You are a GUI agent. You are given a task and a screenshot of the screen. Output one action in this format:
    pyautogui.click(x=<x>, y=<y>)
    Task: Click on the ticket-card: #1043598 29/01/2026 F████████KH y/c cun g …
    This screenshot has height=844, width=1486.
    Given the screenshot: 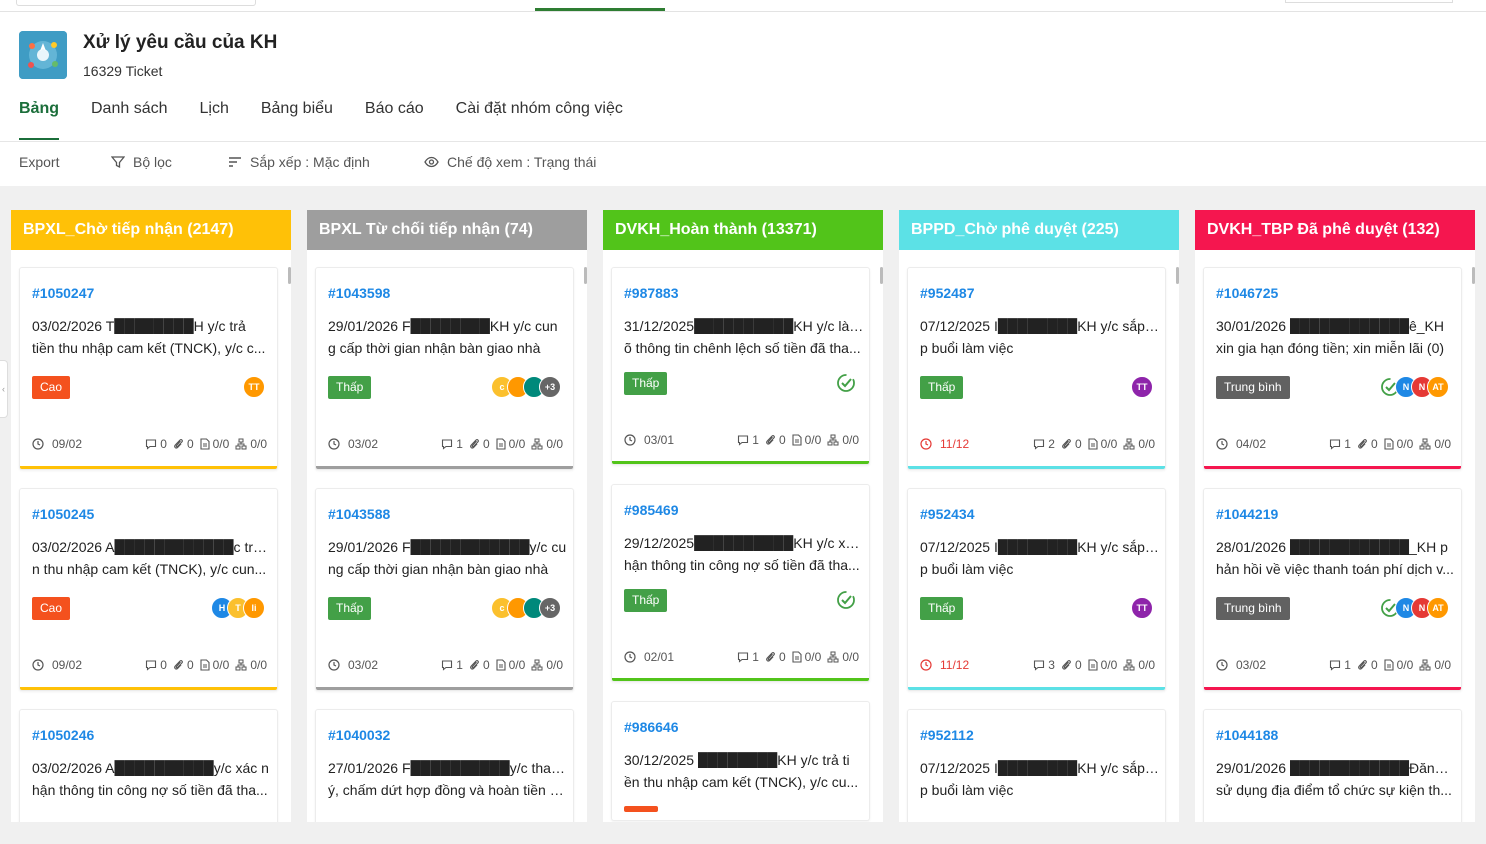 What is the action you would take?
    pyautogui.click(x=444, y=368)
    